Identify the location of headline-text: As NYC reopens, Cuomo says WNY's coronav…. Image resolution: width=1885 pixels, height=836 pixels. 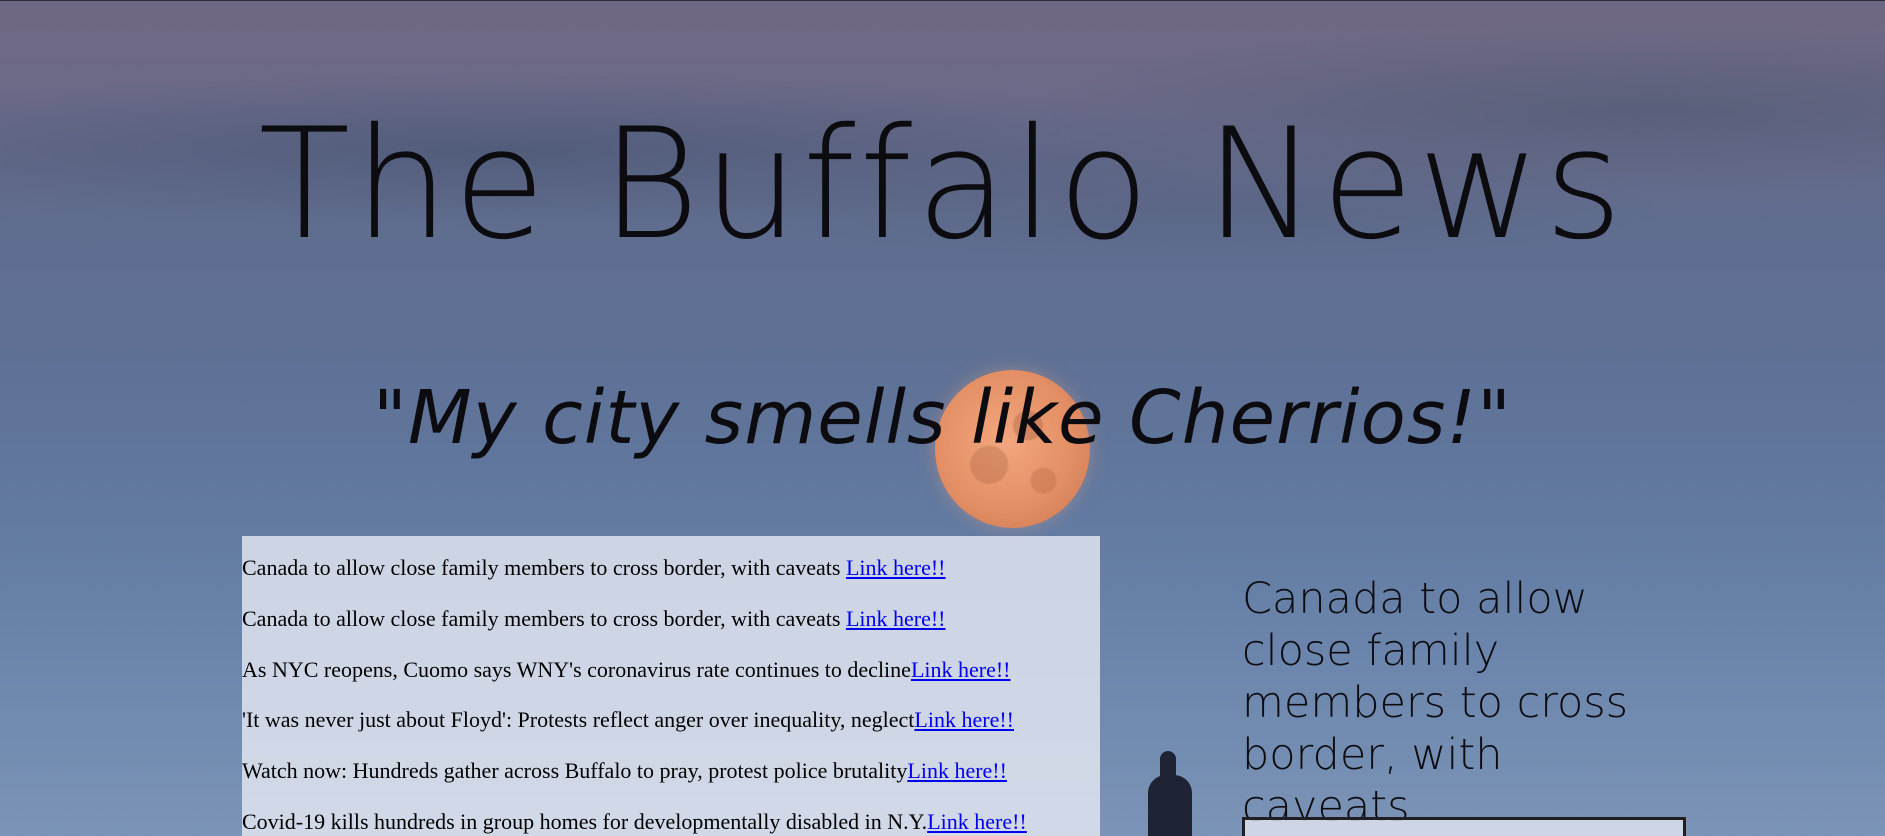
(576, 669).